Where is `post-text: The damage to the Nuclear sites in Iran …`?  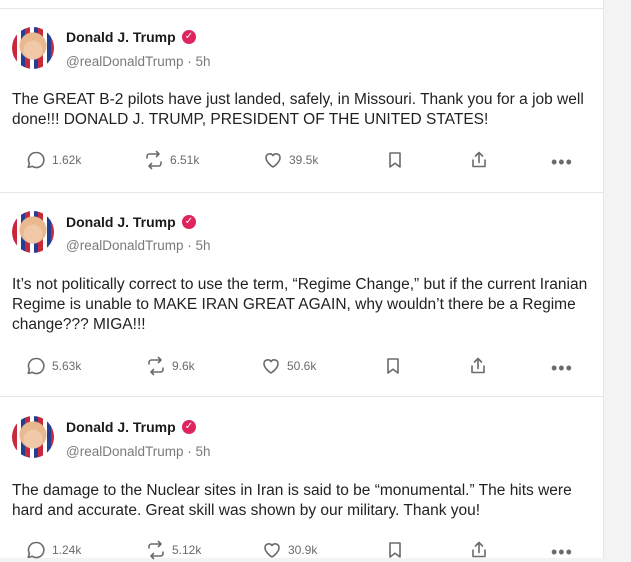
post-text: The damage to the Nuclear sites in Iran … is located at coordinates (292, 500).